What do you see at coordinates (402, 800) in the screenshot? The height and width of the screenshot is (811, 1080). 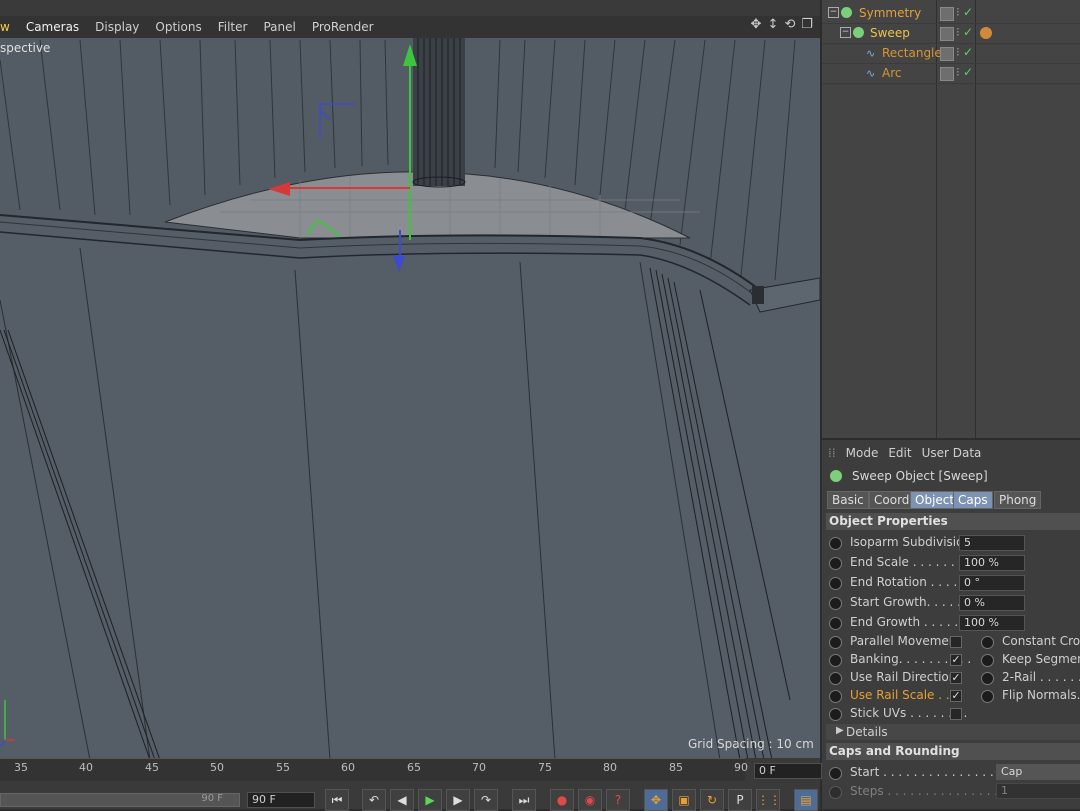 I see `prev-frame-button: ◀` at bounding box center [402, 800].